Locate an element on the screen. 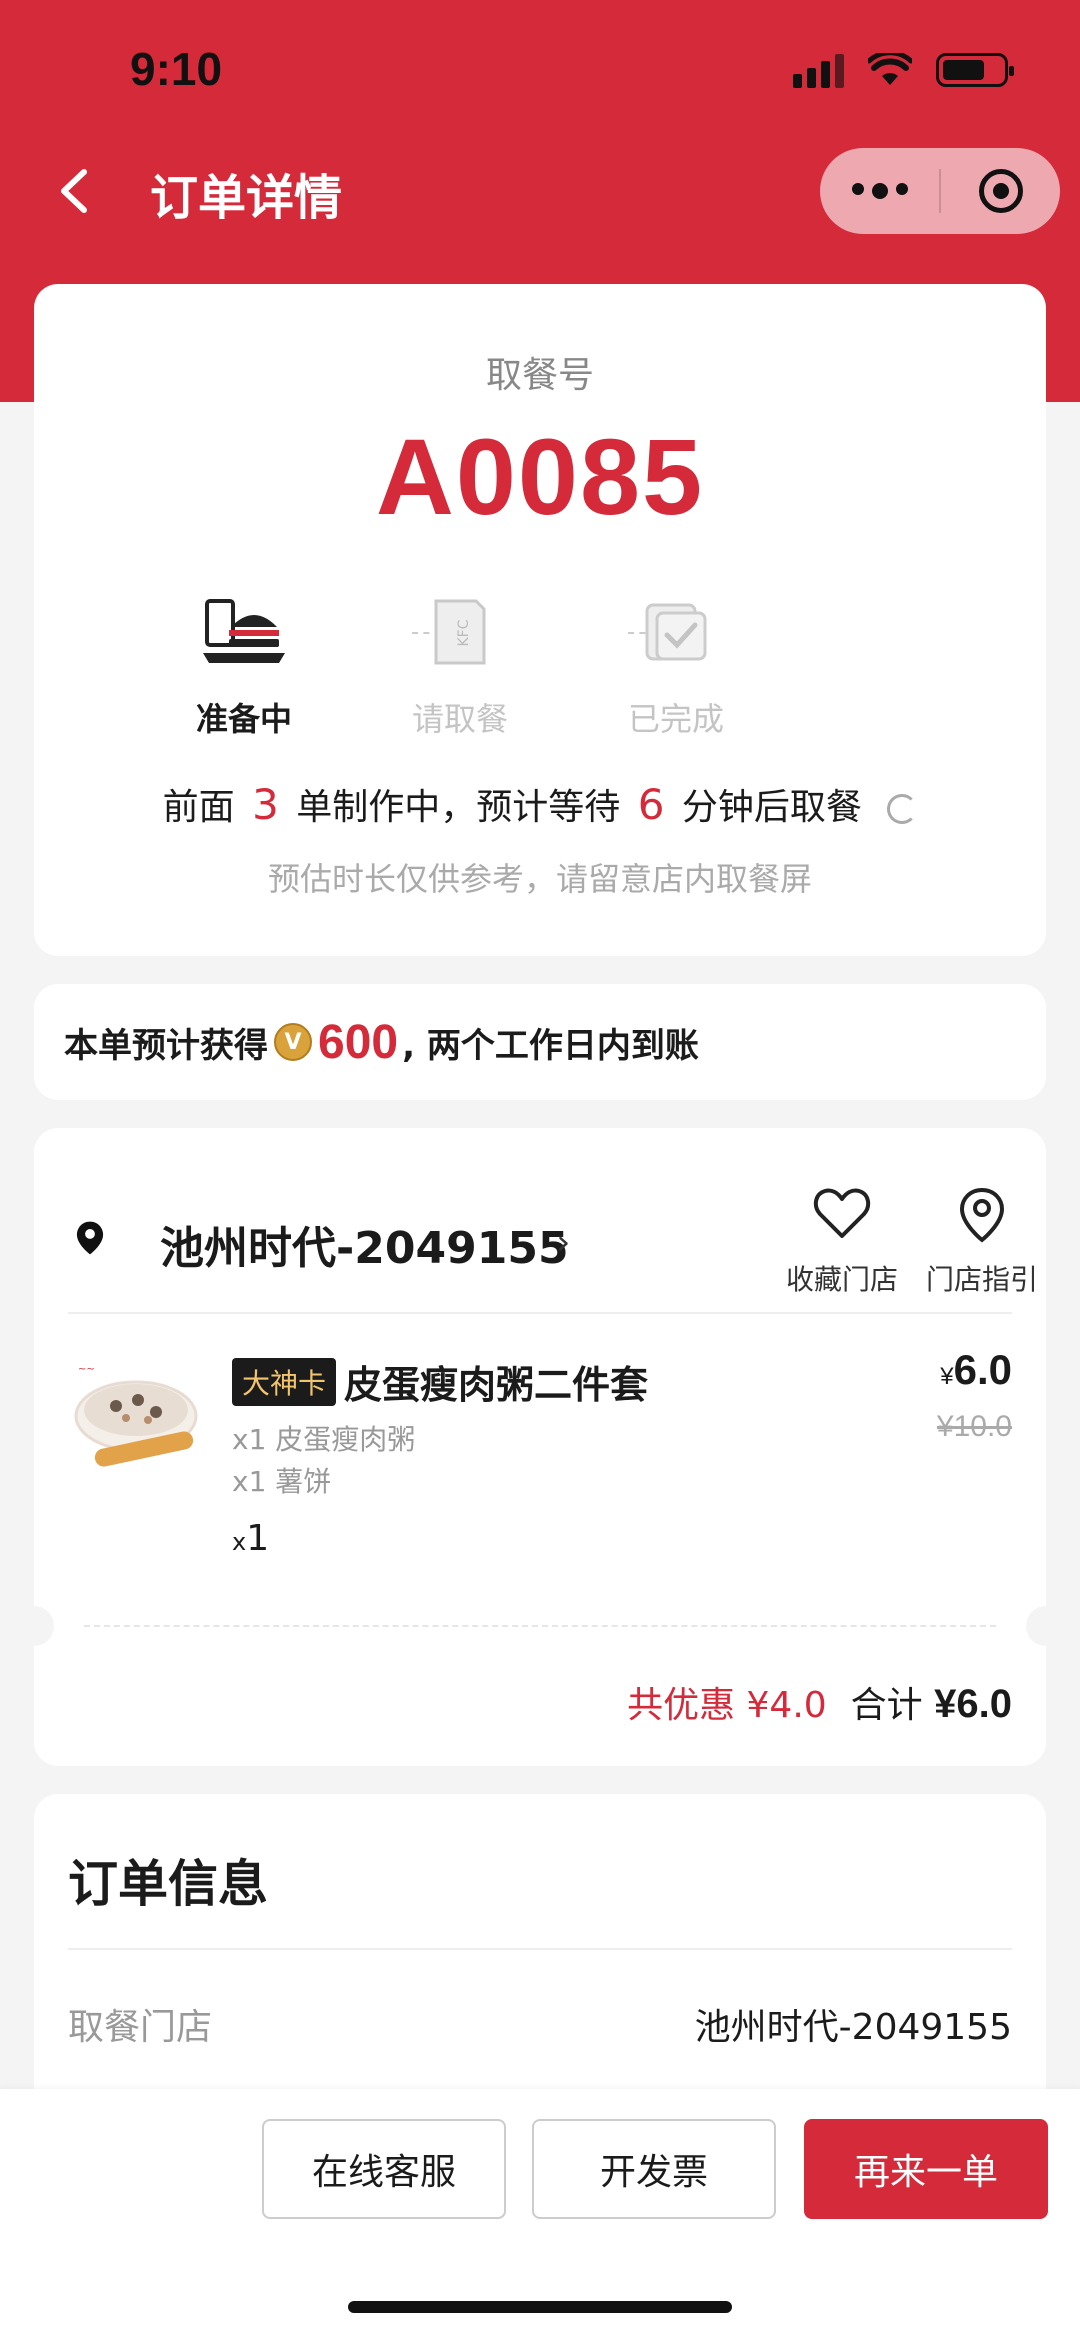  battery-icon is located at coordinates (975, 70).